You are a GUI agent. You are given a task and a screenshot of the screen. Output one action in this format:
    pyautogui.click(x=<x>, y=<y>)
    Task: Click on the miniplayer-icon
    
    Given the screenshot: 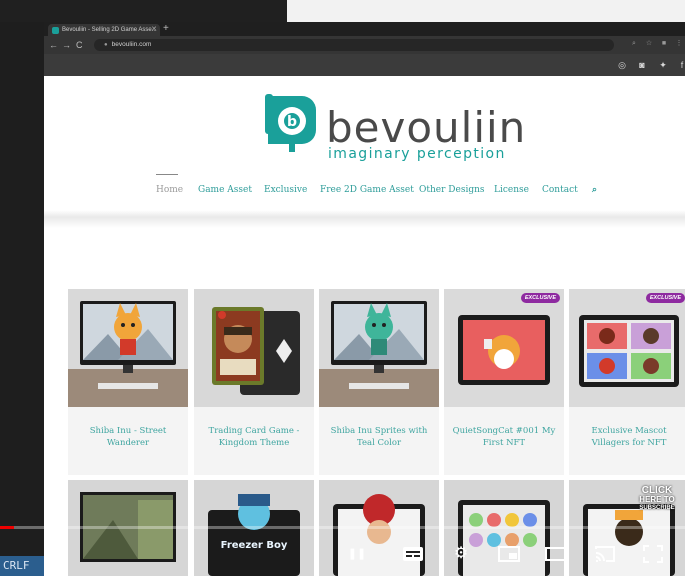 What is the action you would take?
    pyautogui.click(x=509, y=554)
    